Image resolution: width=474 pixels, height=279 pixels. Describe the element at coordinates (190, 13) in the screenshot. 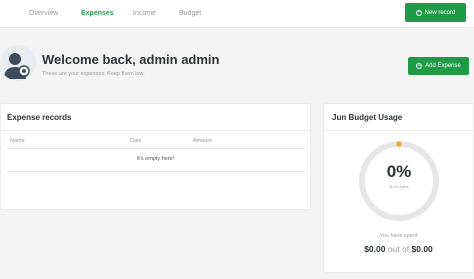

I see `tab-budget: Budget` at that location.